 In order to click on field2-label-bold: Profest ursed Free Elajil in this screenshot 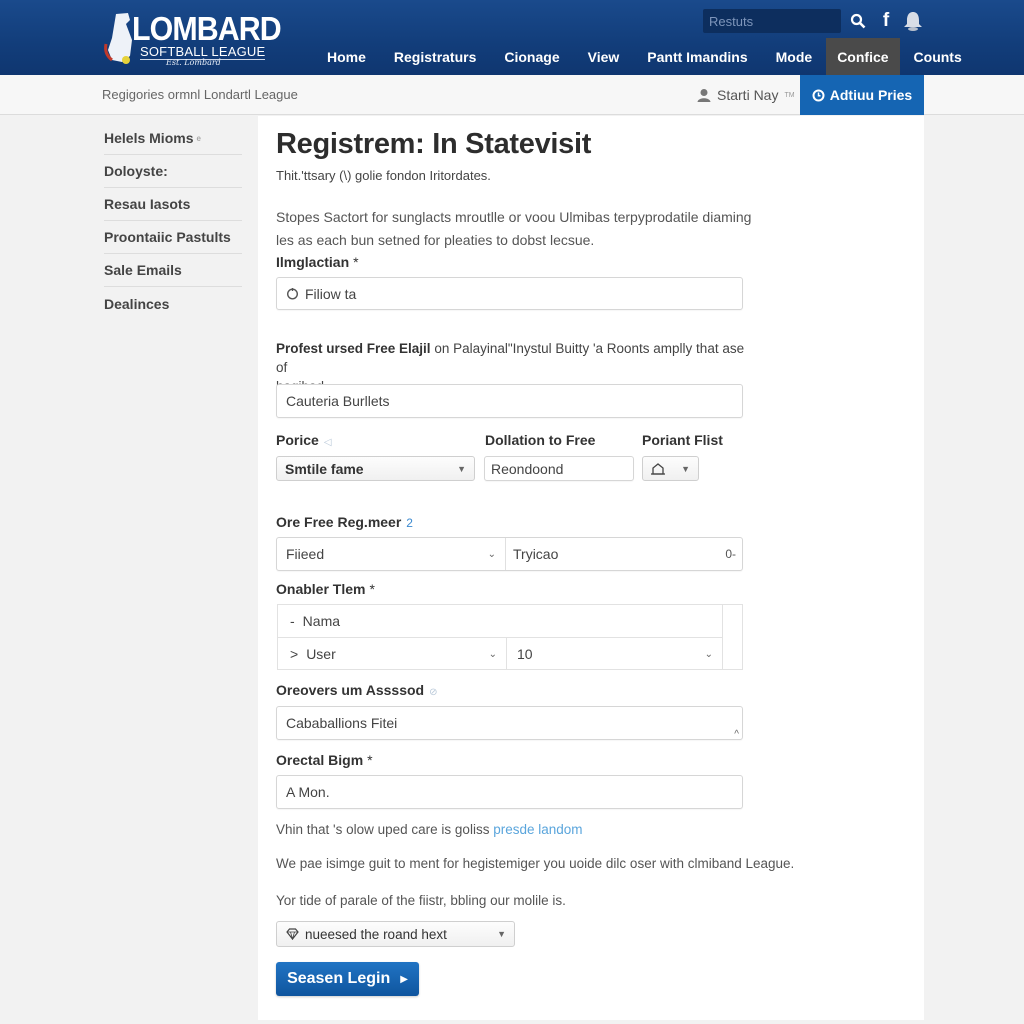, I will do `click(353, 348)`.